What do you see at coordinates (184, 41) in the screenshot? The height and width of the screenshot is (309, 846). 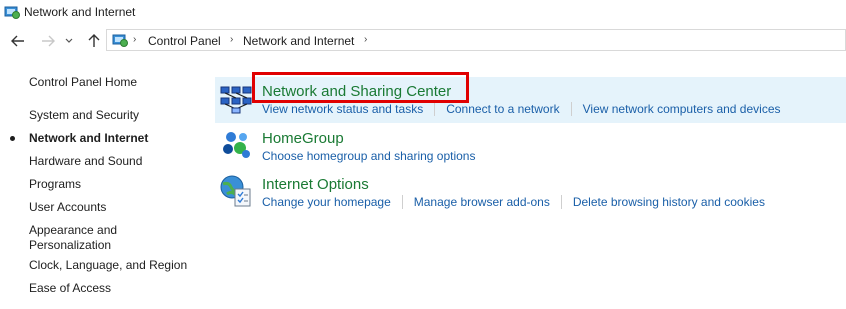 I see `breadcrumb-control-panel: Control Panel` at bounding box center [184, 41].